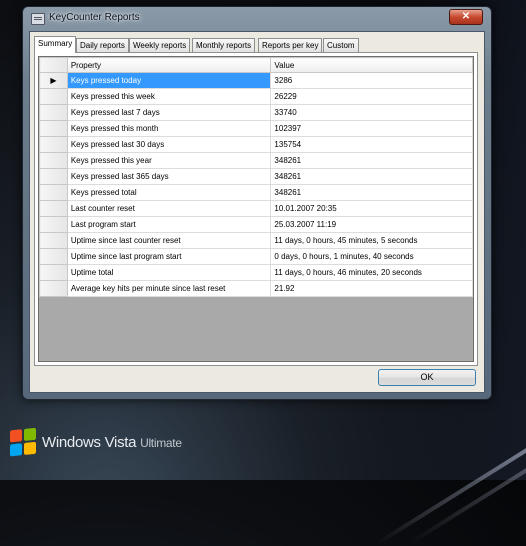 The image size is (526, 546). Describe the element at coordinates (169, 208) in the screenshot. I see `property-cell: Last counter reset` at that location.